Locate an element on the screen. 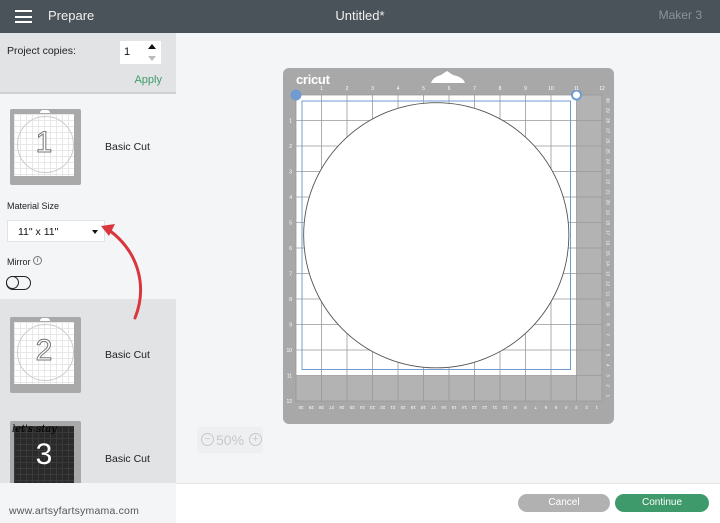 This screenshot has height=523, width=720. mat-item-3: let's stay 3 Basic Cut is located at coordinates (88, 450).